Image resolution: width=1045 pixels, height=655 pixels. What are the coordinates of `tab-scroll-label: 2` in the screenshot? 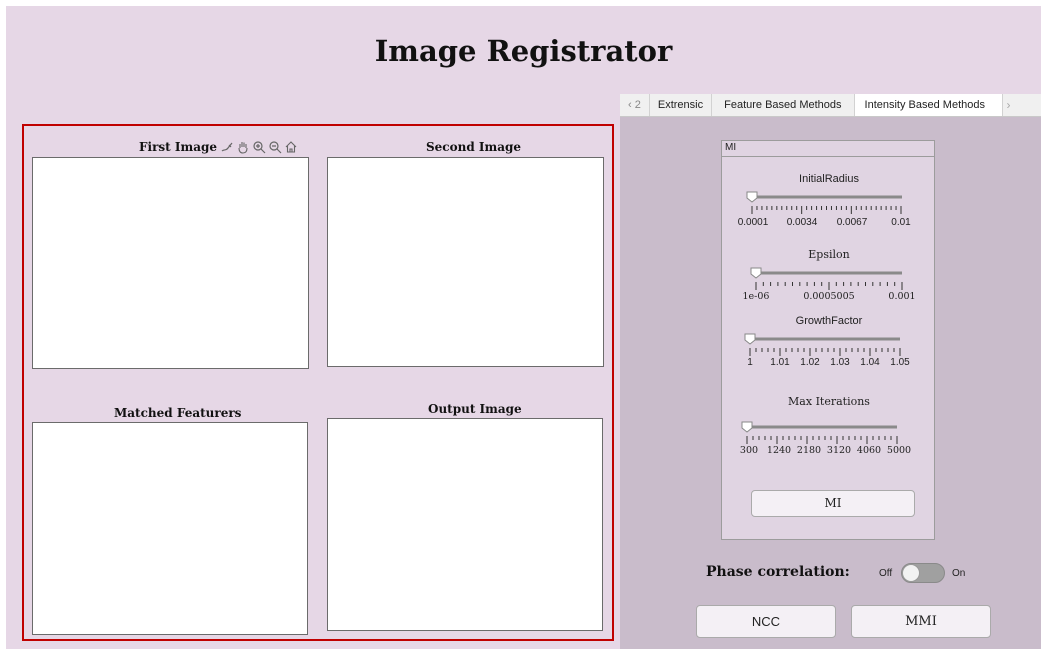 It's located at (637, 105).